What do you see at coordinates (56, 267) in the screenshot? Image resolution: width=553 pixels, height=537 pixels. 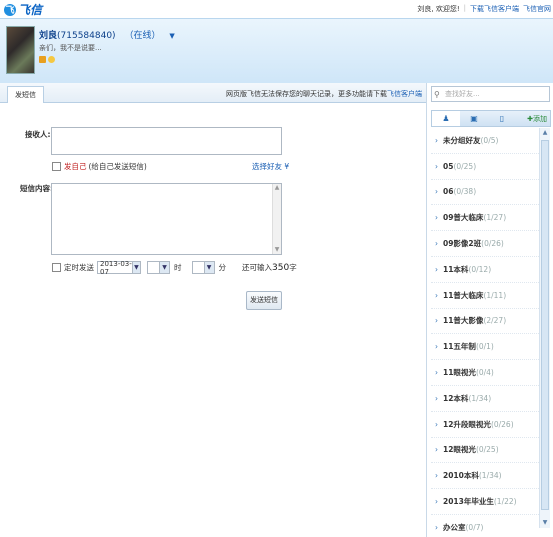 I see `scheduled-send-checkbox` at bounding box center [56, 267].